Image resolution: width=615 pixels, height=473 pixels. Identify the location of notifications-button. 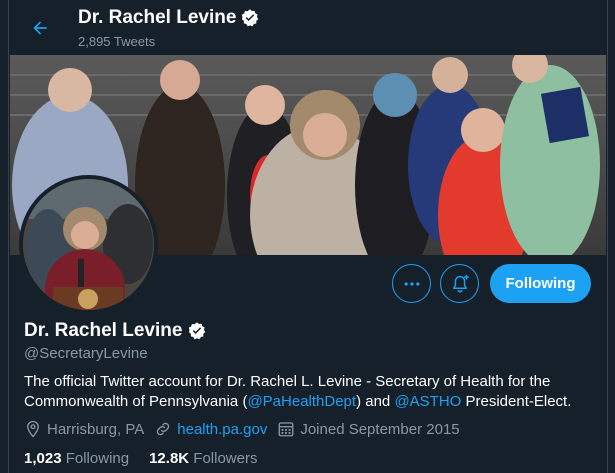
(459, 283).